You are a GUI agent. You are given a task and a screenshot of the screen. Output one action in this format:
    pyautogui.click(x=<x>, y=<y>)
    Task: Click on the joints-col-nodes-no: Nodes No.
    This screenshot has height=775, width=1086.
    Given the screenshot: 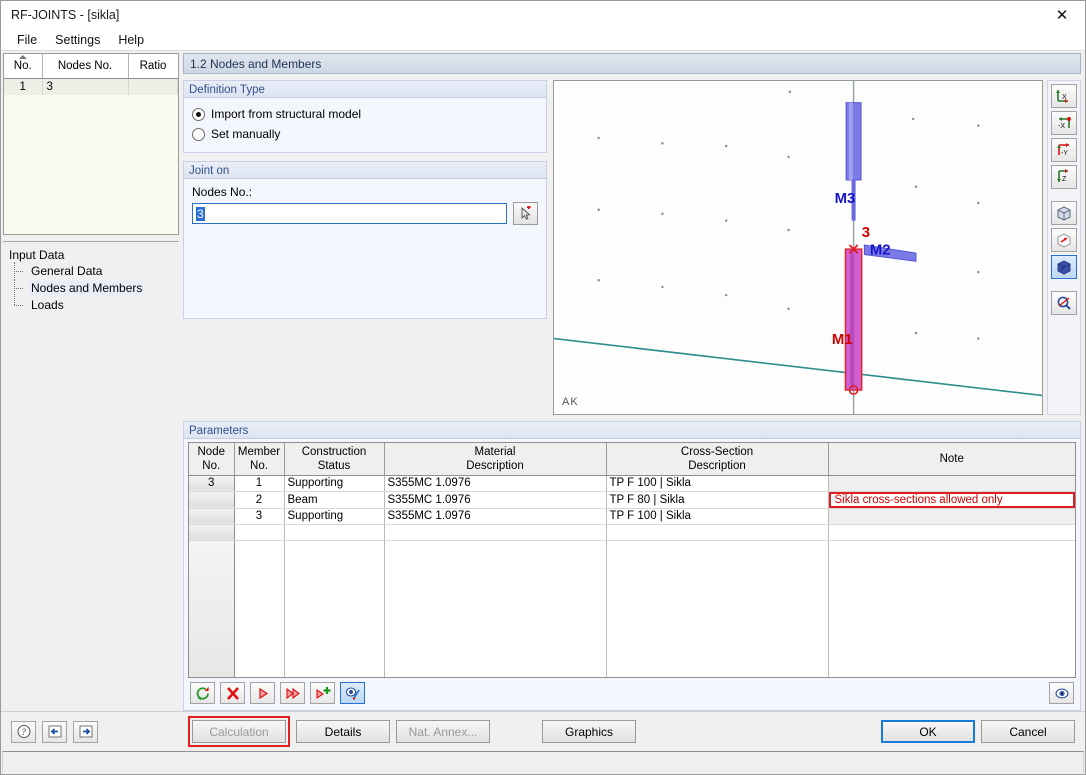 What is the action you would take?
    pyautogui.click(x=85, y=66)
    